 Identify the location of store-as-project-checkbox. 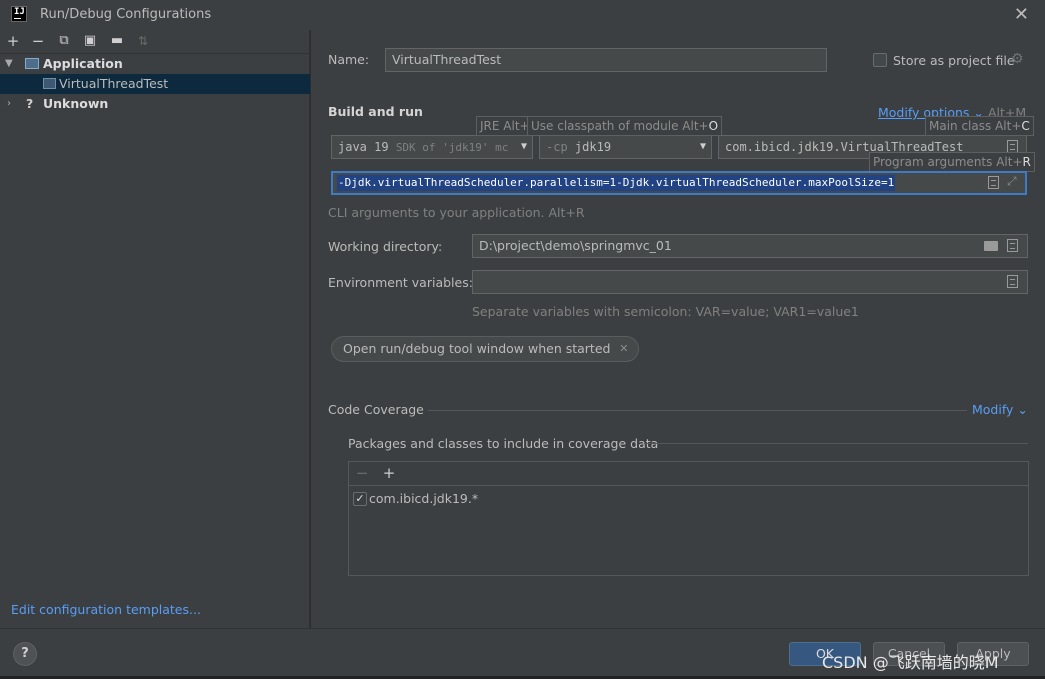
(880, 60).